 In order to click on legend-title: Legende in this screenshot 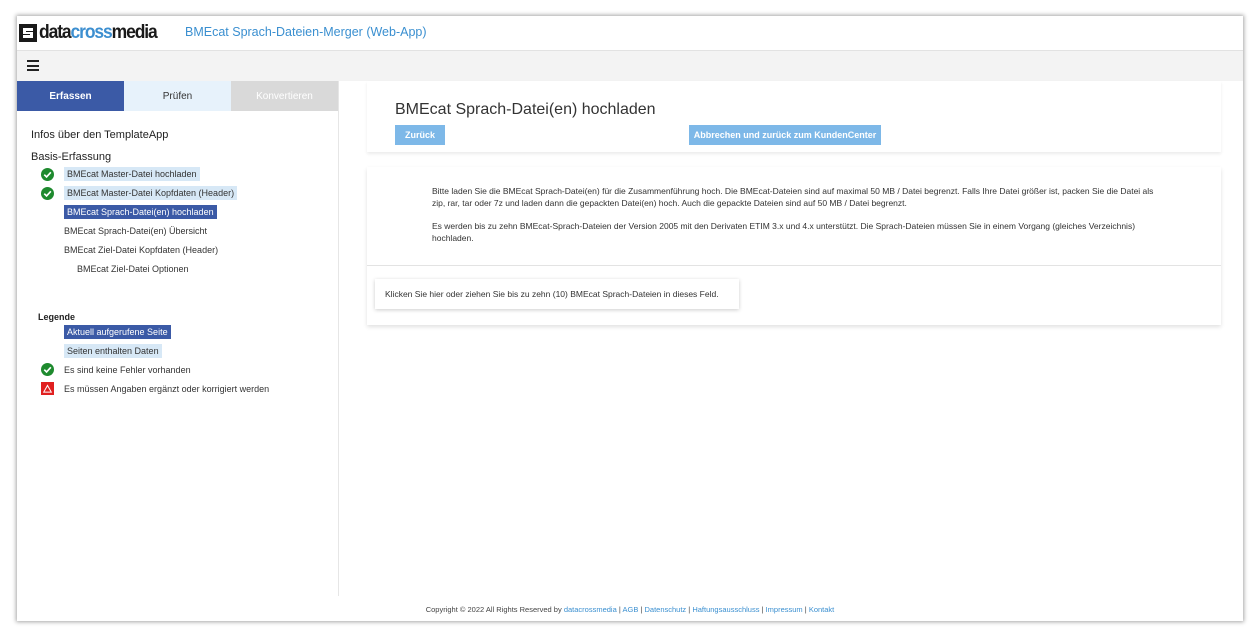, I will do `click(57, 317)`.